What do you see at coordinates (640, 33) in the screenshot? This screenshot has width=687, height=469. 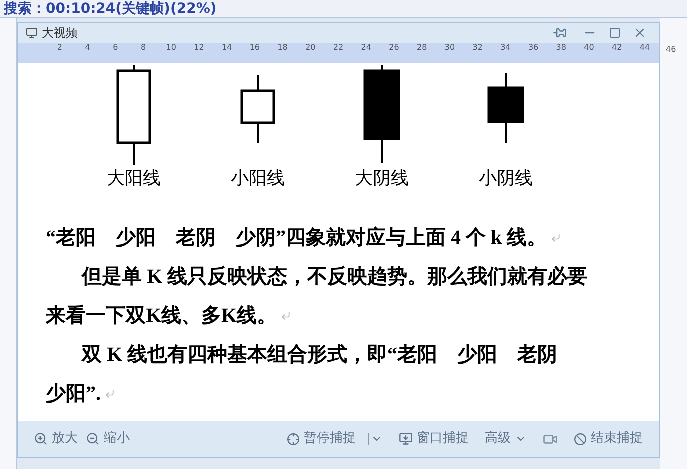 I see `close-icon` at bounding box center [640, 33].